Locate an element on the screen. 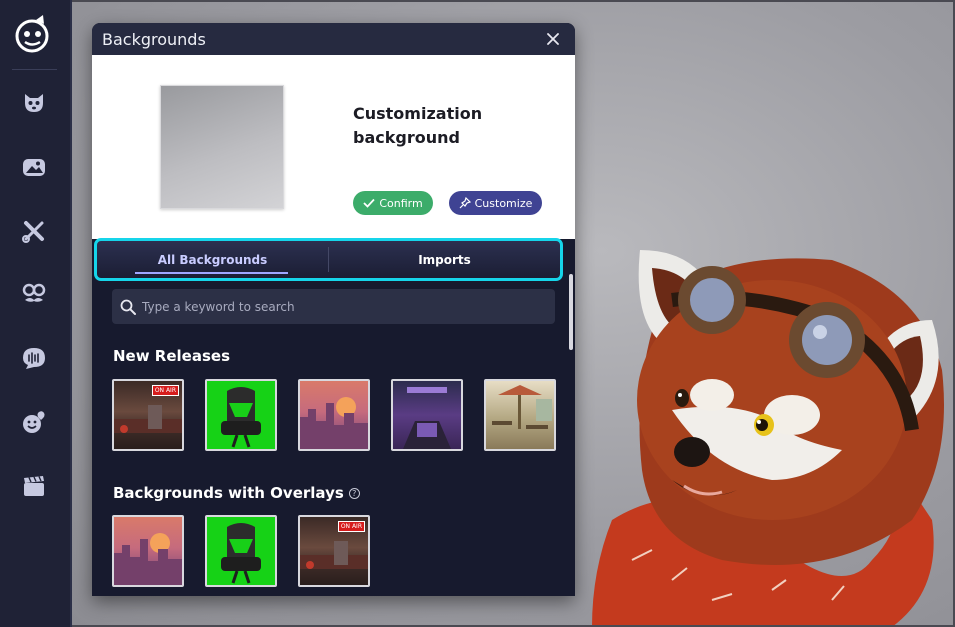  face-props-icon is located at coordinates (34, 292).